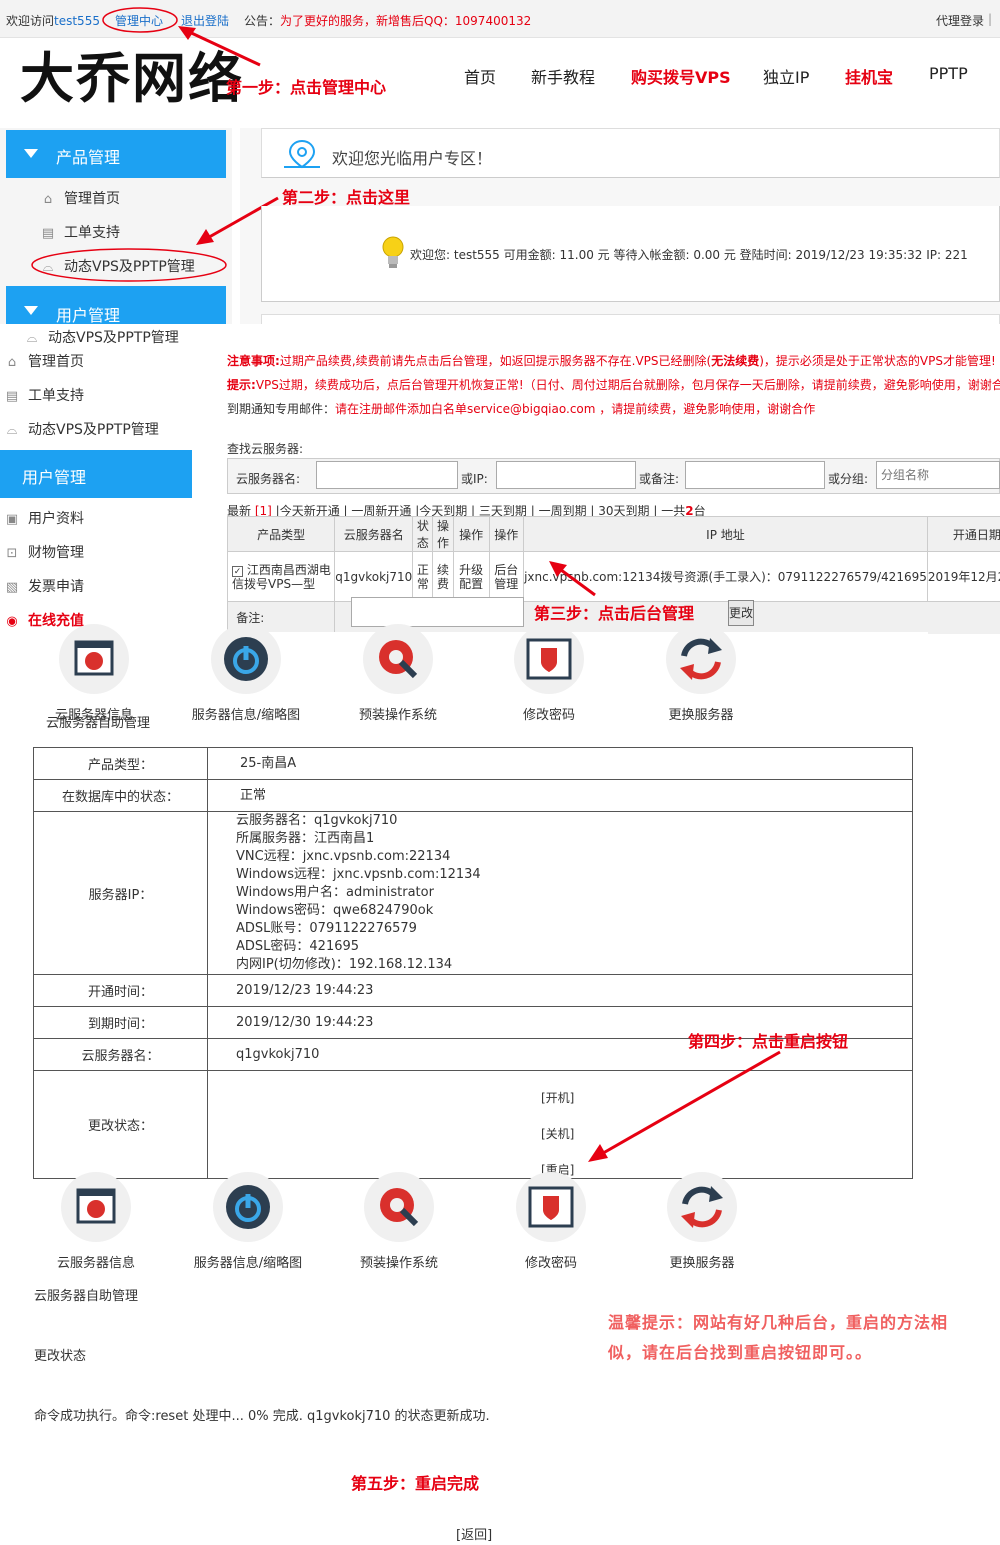 This screenshot has width=1000, height=1545. I want to click on sidebar2-user-mgmt-header: 用户管理, so click(96, 474).